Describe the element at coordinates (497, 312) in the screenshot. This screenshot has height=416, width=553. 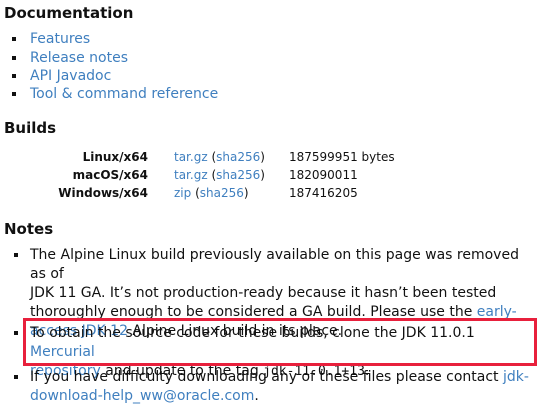
I see `early-access-link: early-` at that location.